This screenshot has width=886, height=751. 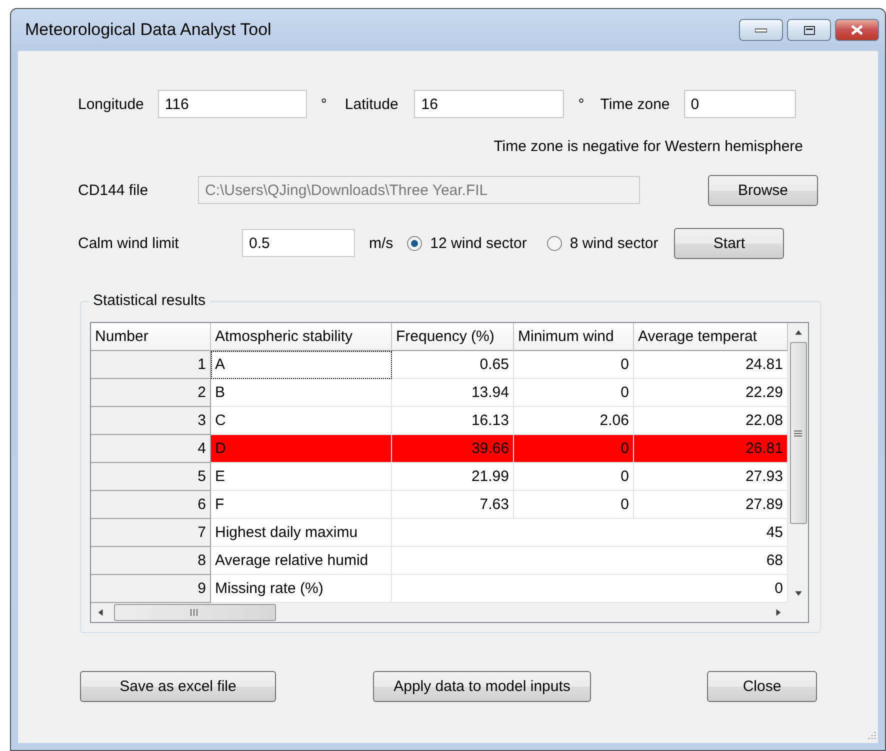 I want to click on table-cell: Average relative humid, so click(x=301, y=561).